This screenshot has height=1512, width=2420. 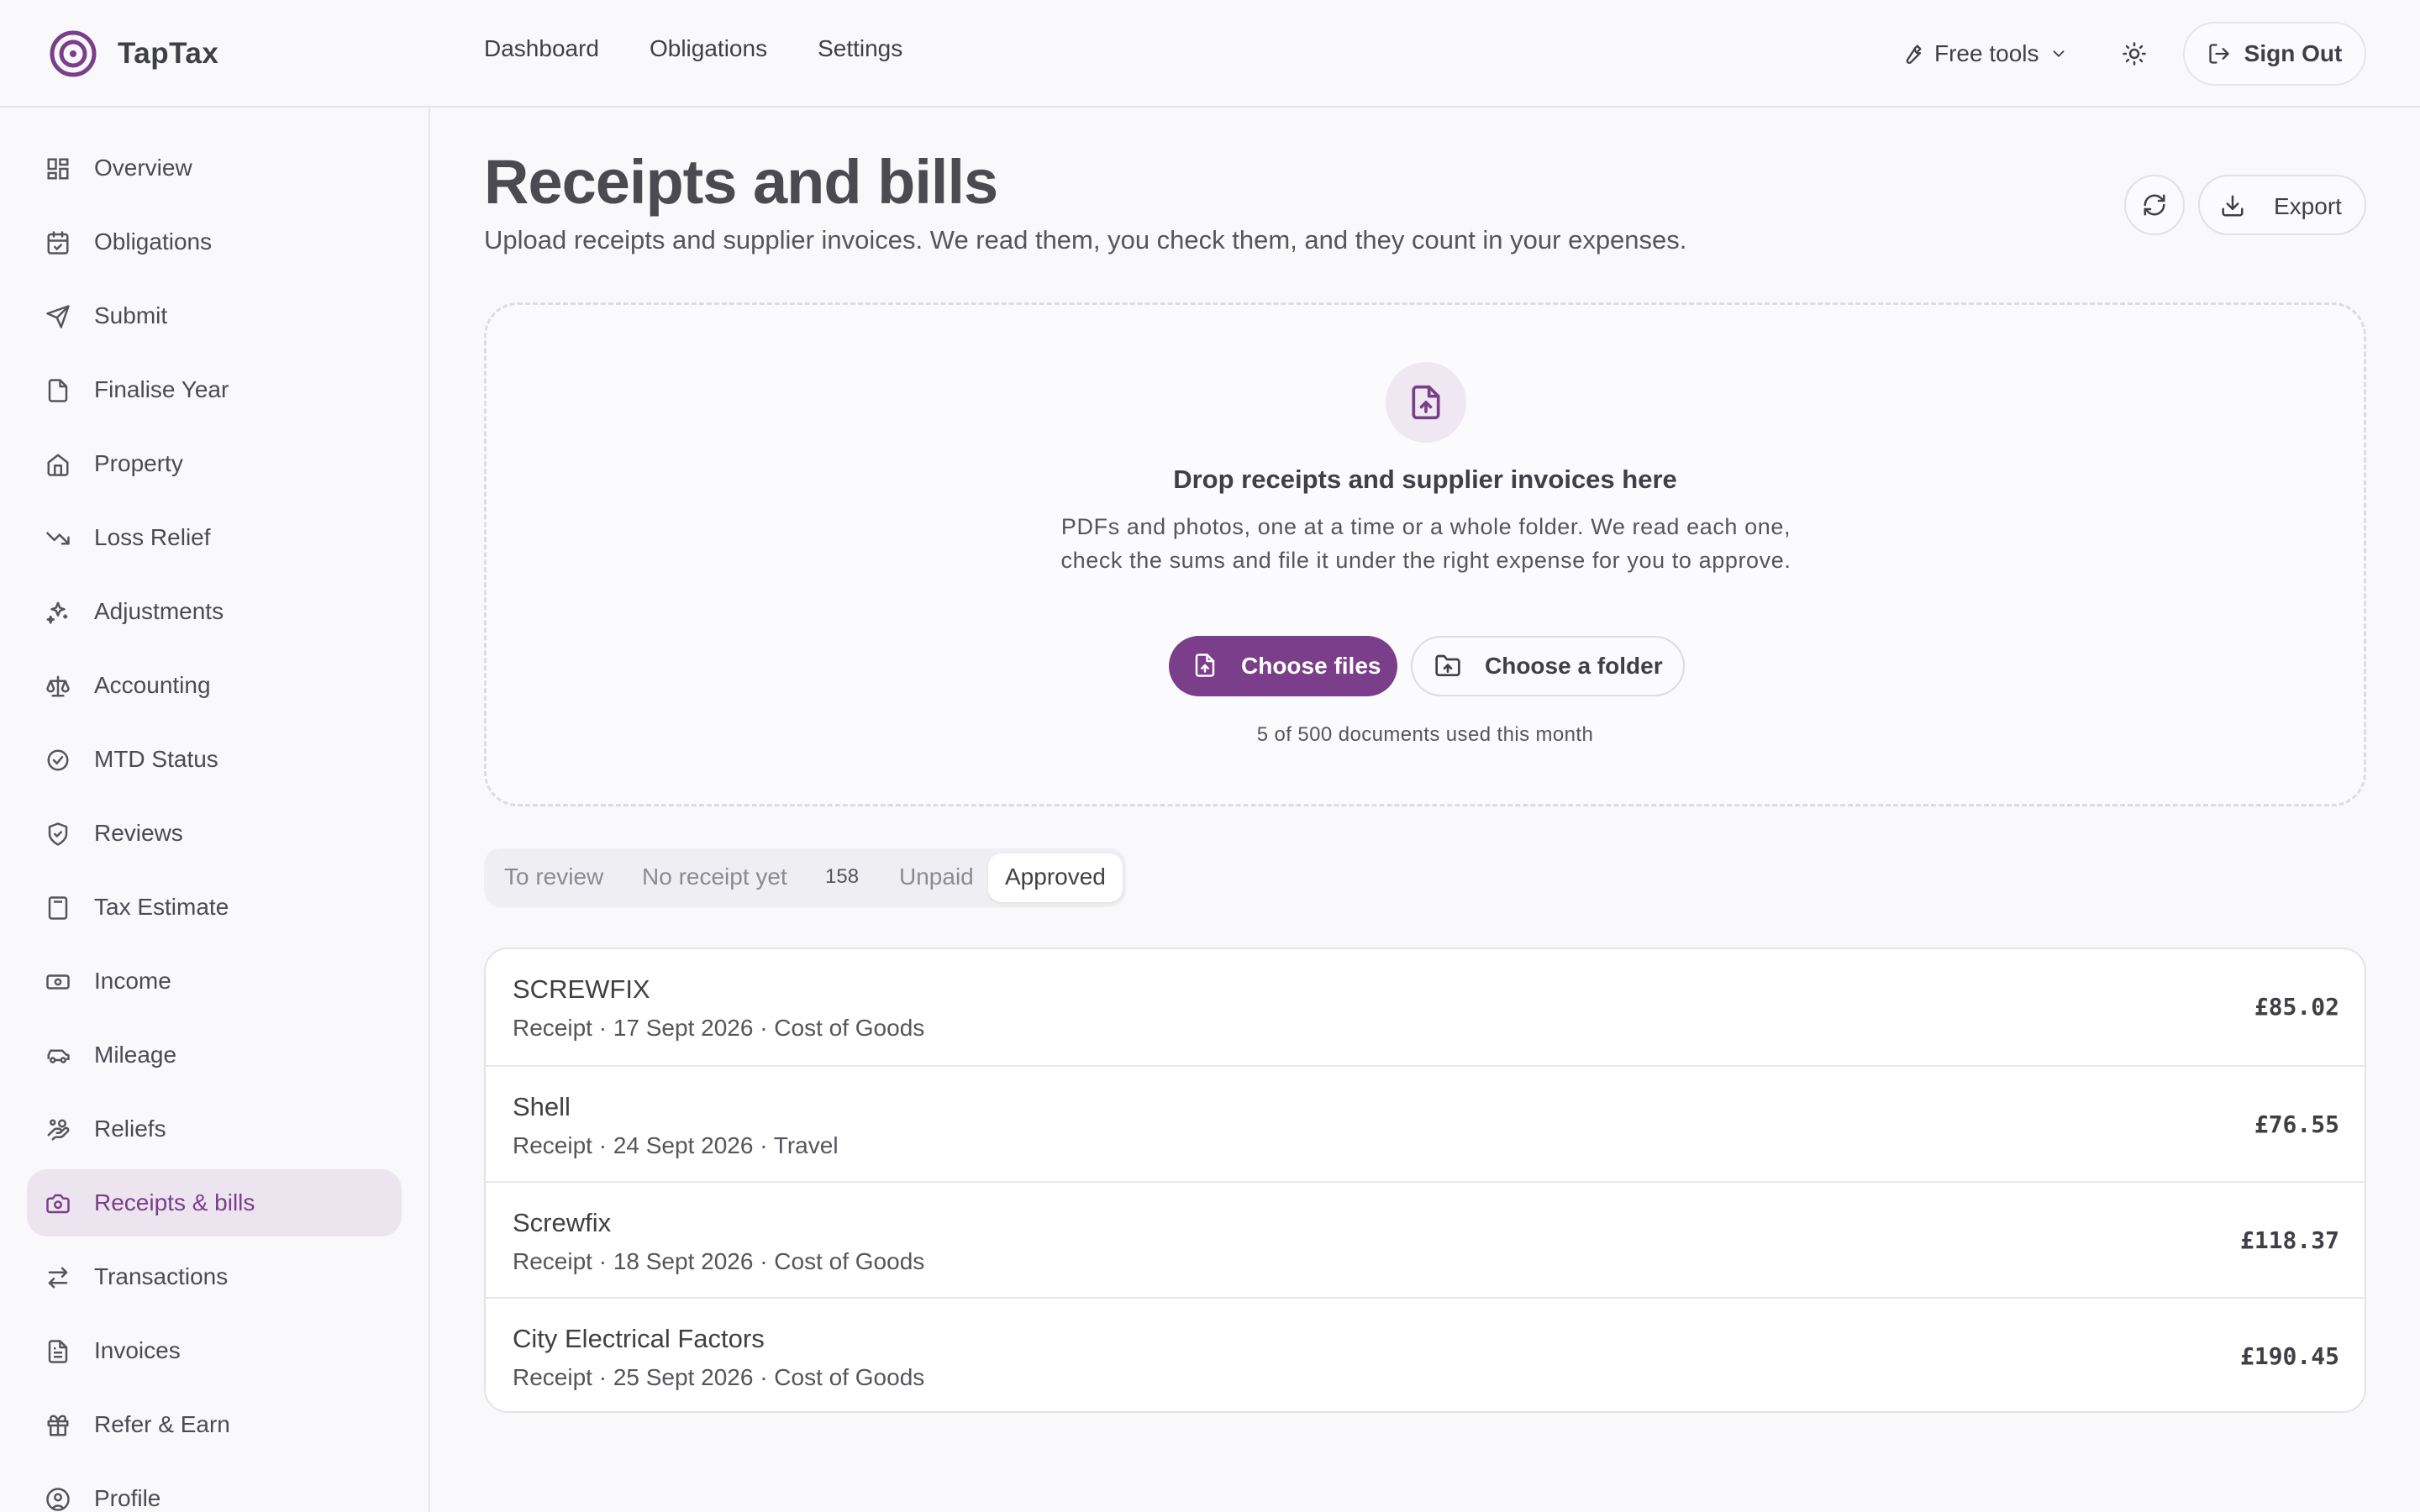 What do you see at coordinates (174, 1202) in the screenshot?
I see `sidebar-item-label: Receipts & bills` at bounding box center [174, 1202].